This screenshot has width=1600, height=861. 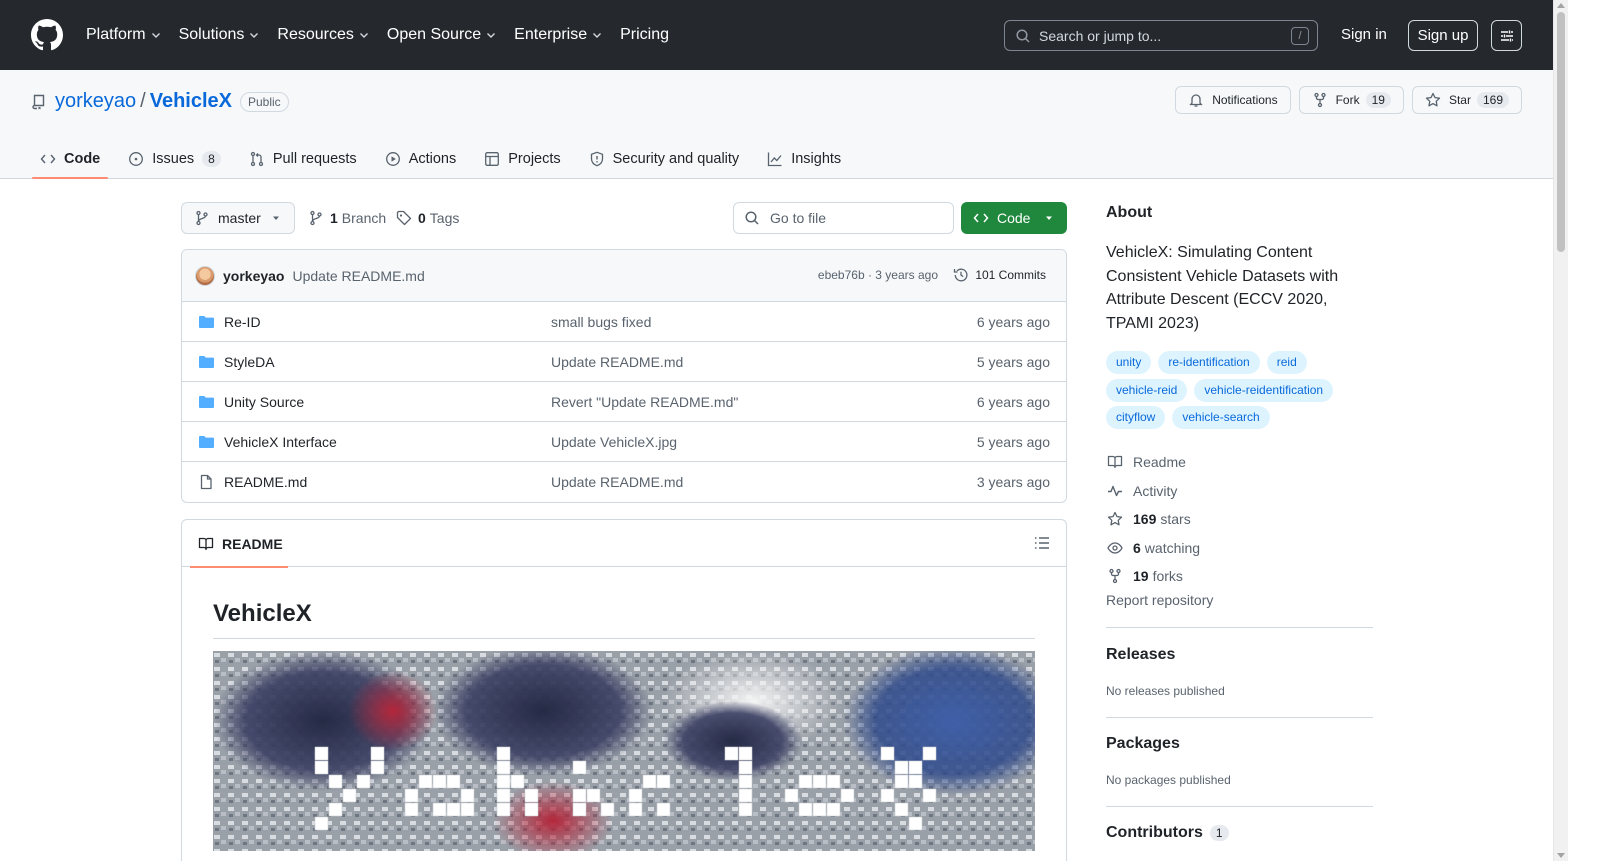 I want to click on list-item: Re-ID small bugs fixed 6 years ago, so click(x=624, y=322).